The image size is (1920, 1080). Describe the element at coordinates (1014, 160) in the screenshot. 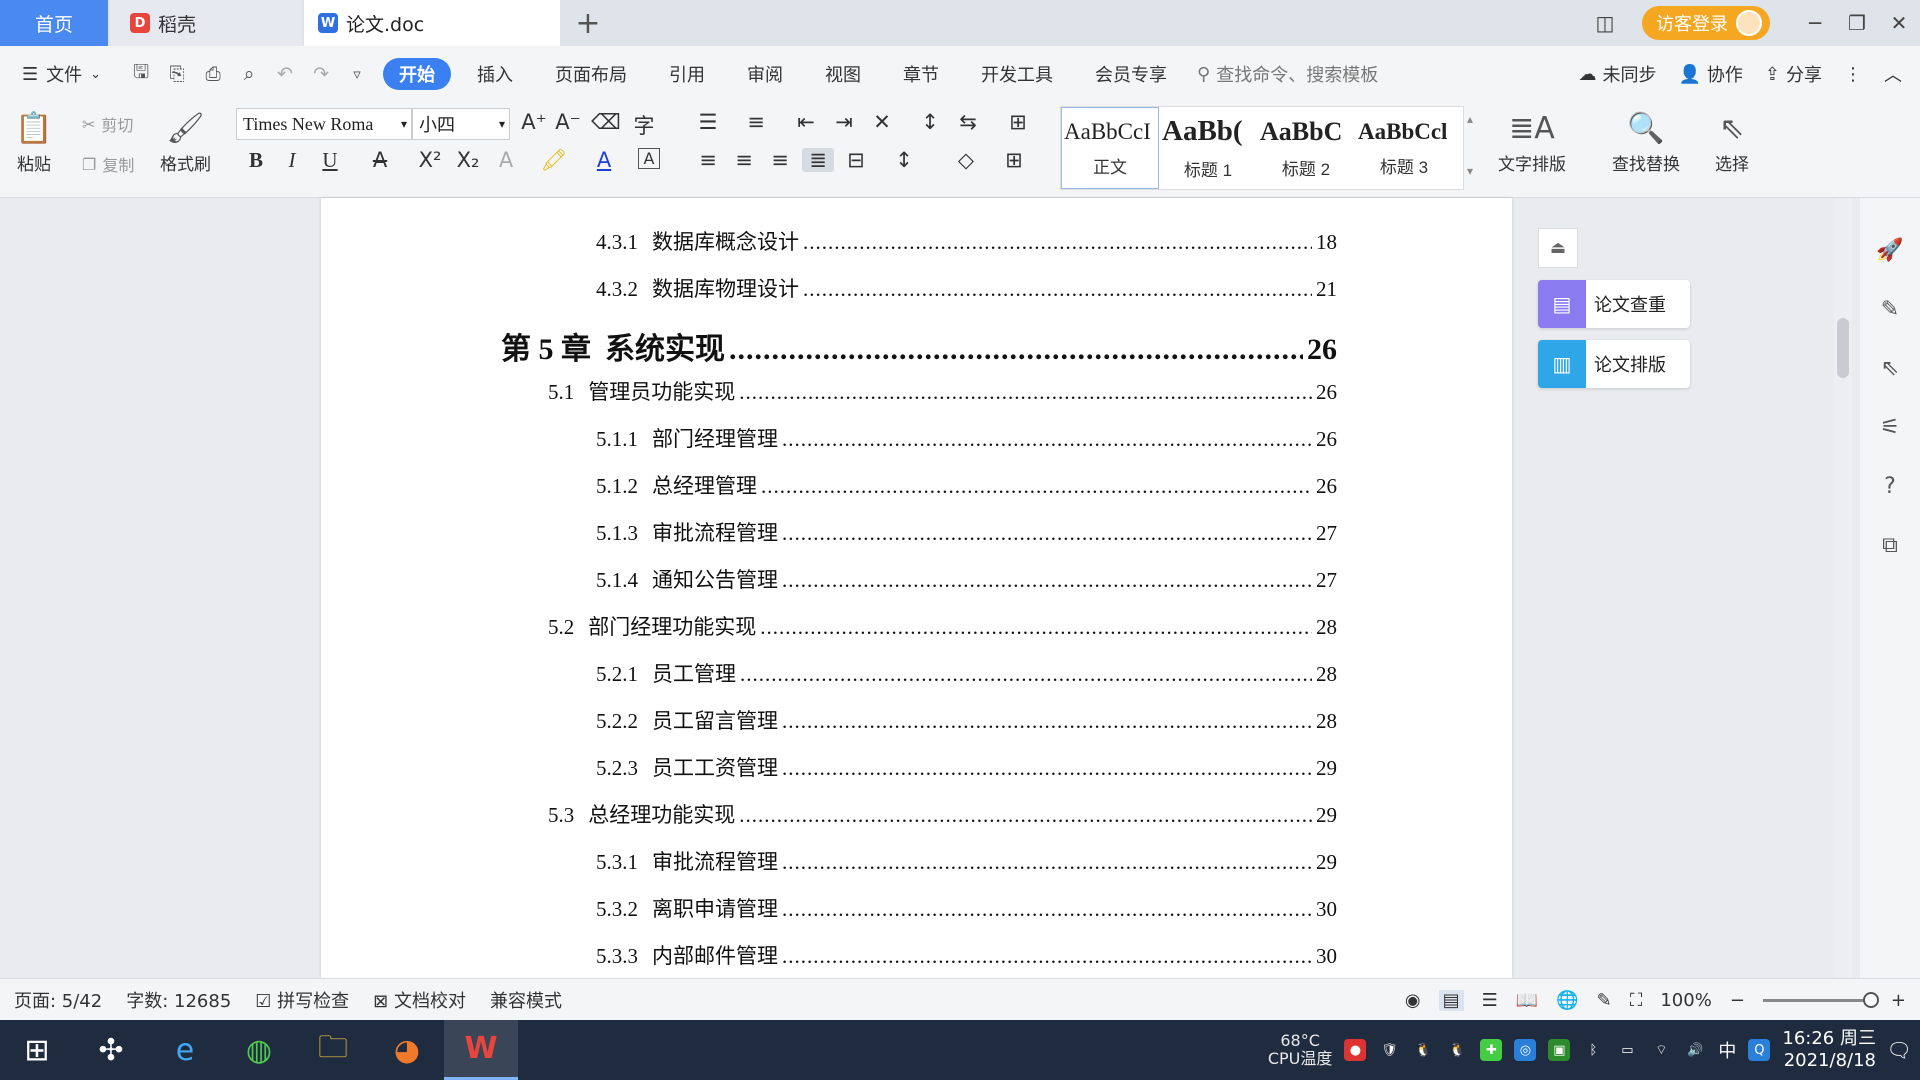

I see `borders-icon: ⊞` at that location.